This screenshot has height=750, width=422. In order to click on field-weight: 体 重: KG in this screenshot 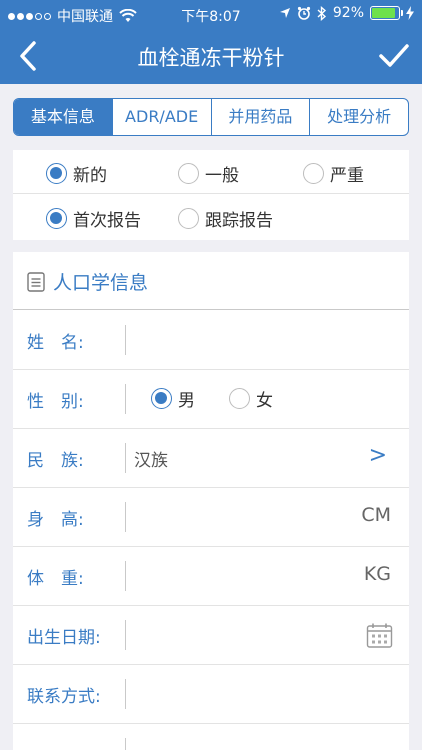, I will do `click(211, 576)`.